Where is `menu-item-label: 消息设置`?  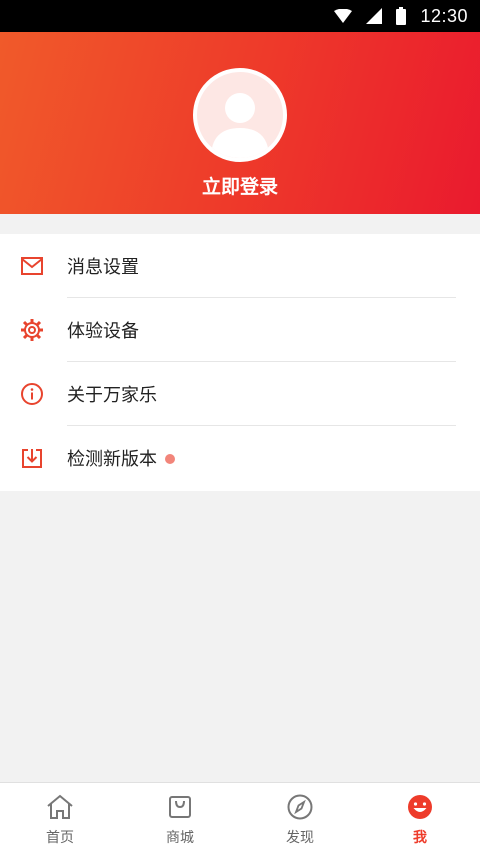 menu-item-label: 消息设置 is located at coordinates (103, 267).